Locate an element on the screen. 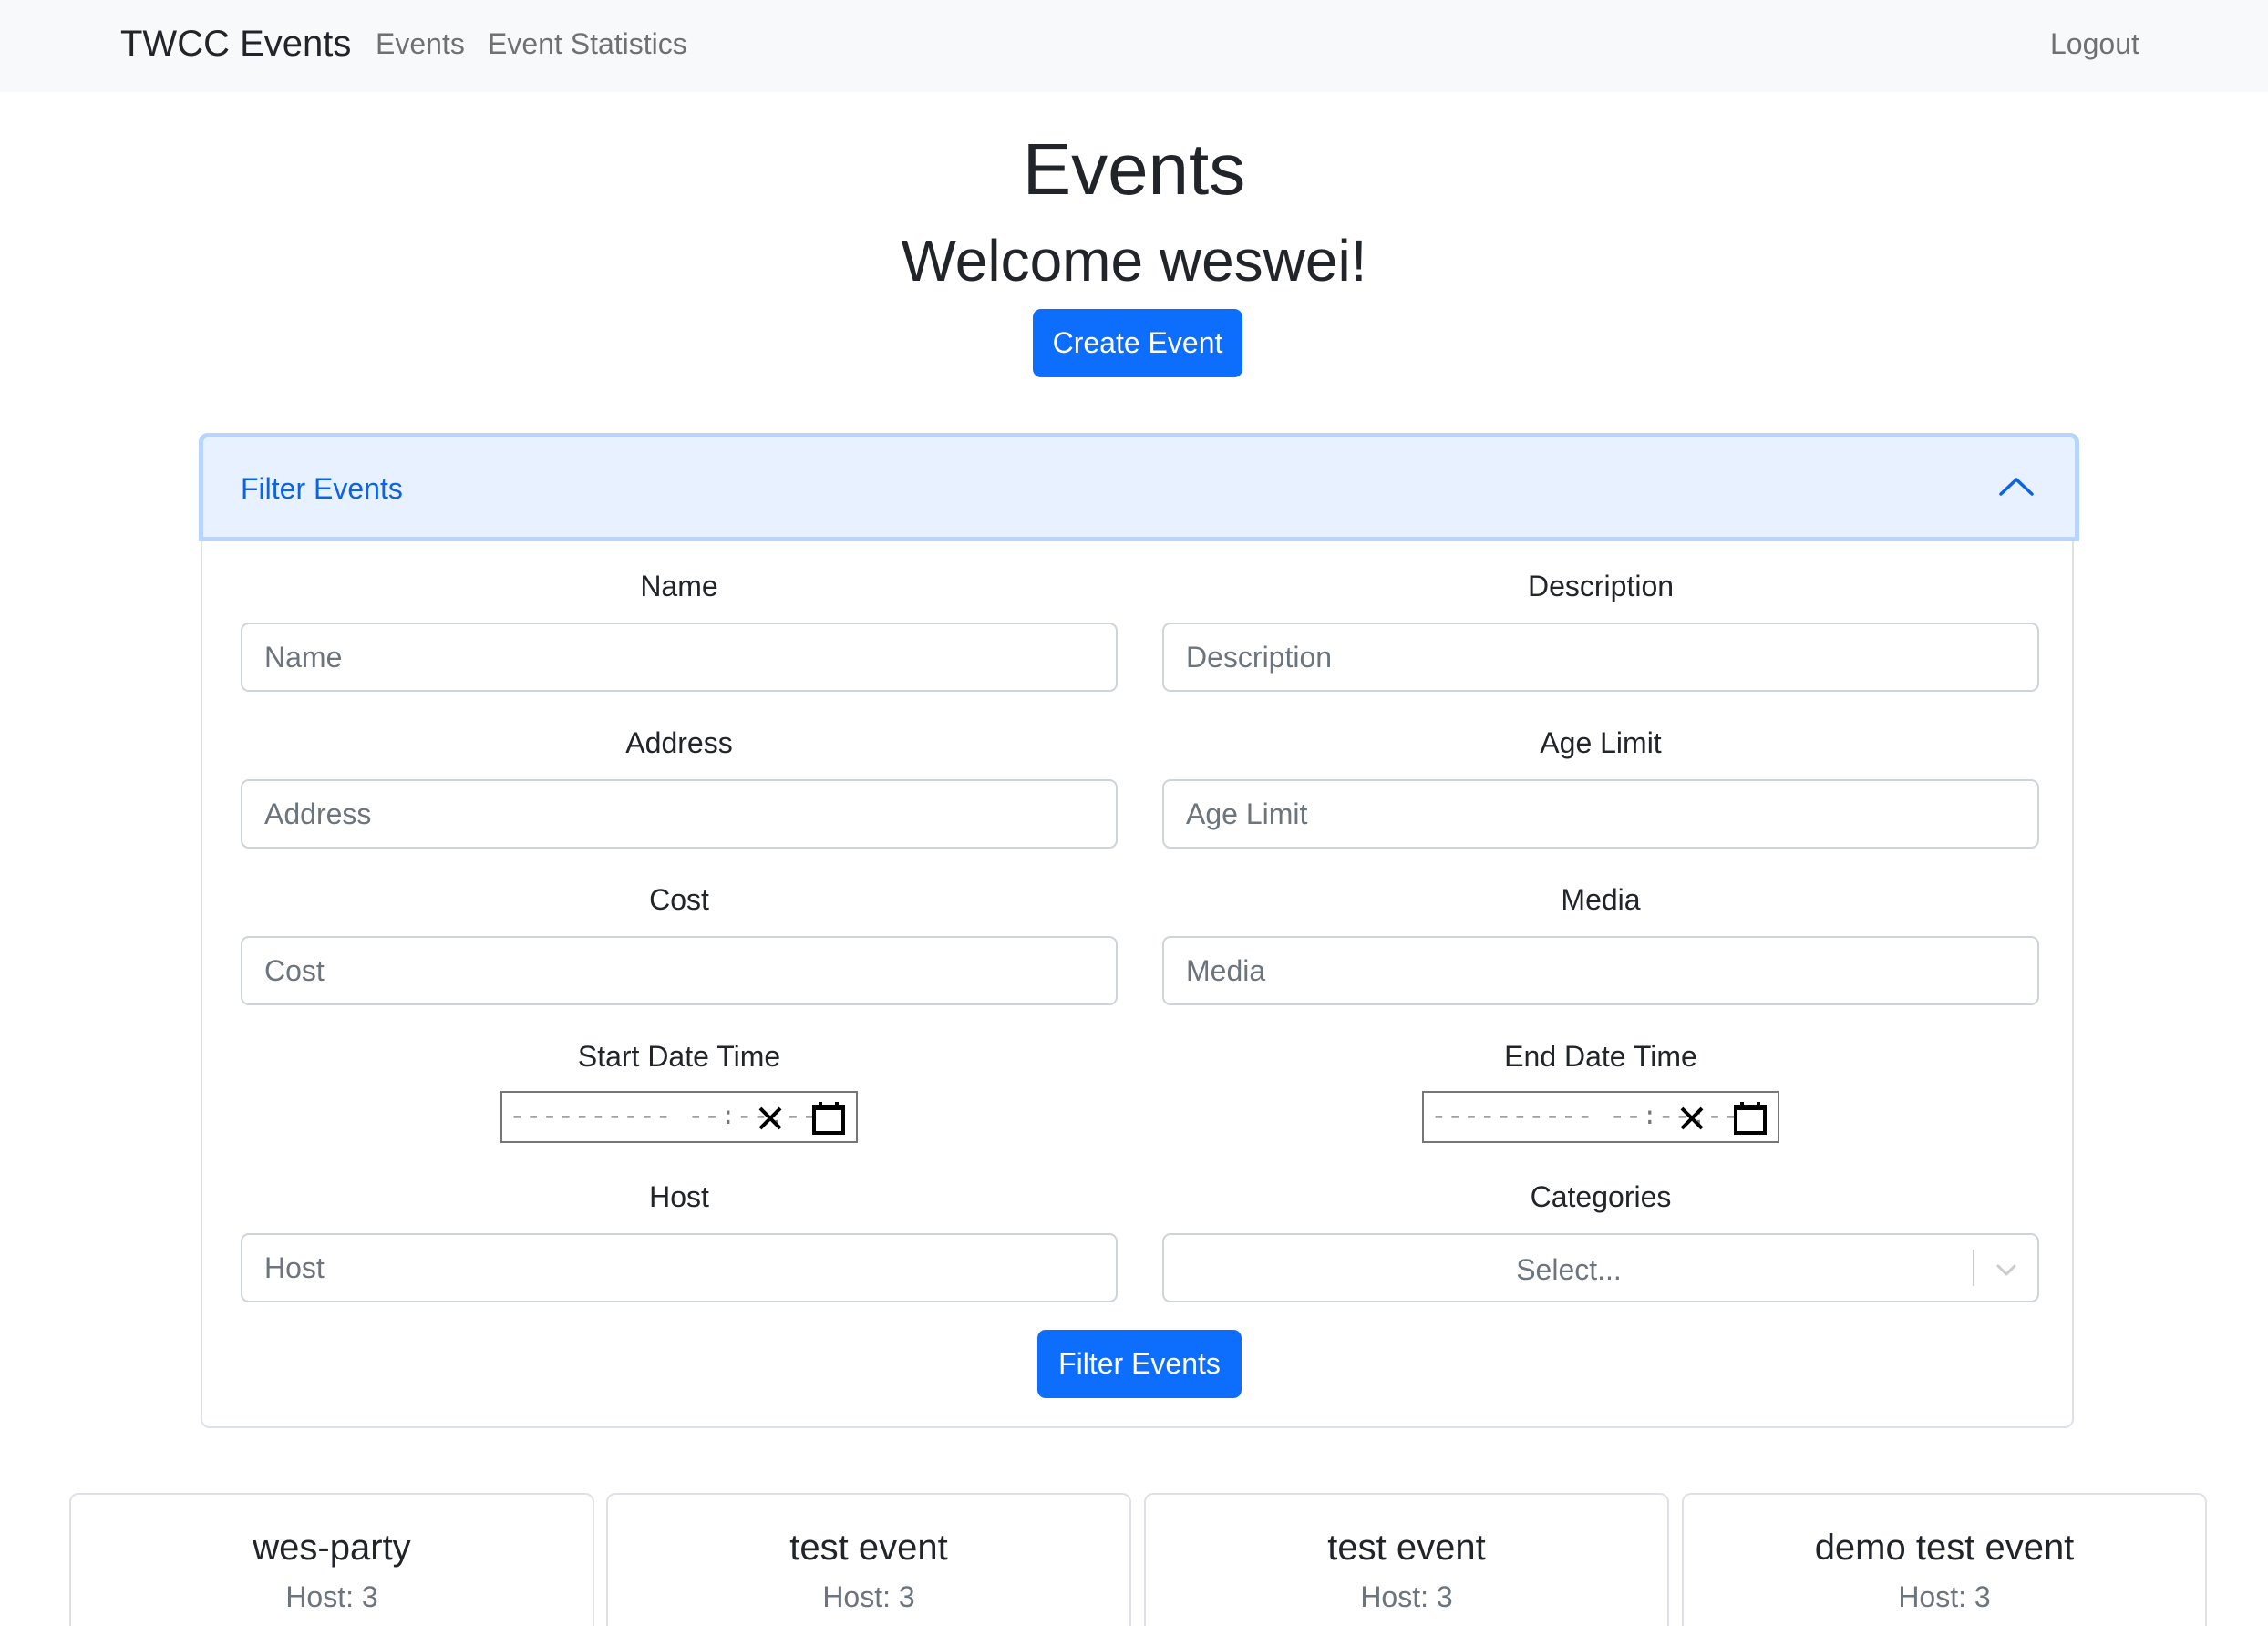 Image resolution: width=2268 pixels, height=1626 pixels. brand-link: TWCC Events is located at coordinates (235, 44).